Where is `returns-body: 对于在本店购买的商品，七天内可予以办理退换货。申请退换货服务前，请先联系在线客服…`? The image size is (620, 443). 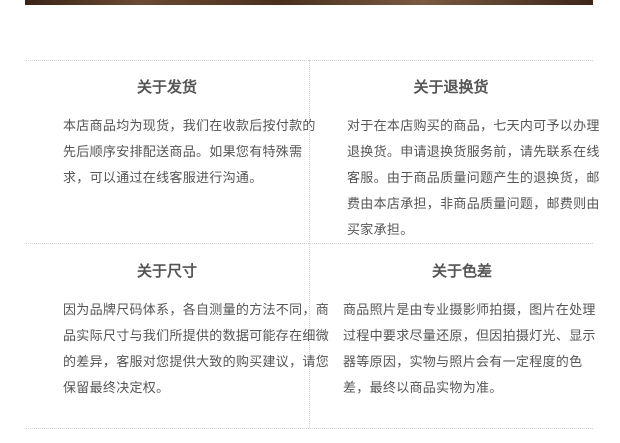 returns-body: 对于在本店购买的商品，七天内可予以办理退换货。申请退换货服务前，请先联系在线客服… is located at coordinates (473, 178).